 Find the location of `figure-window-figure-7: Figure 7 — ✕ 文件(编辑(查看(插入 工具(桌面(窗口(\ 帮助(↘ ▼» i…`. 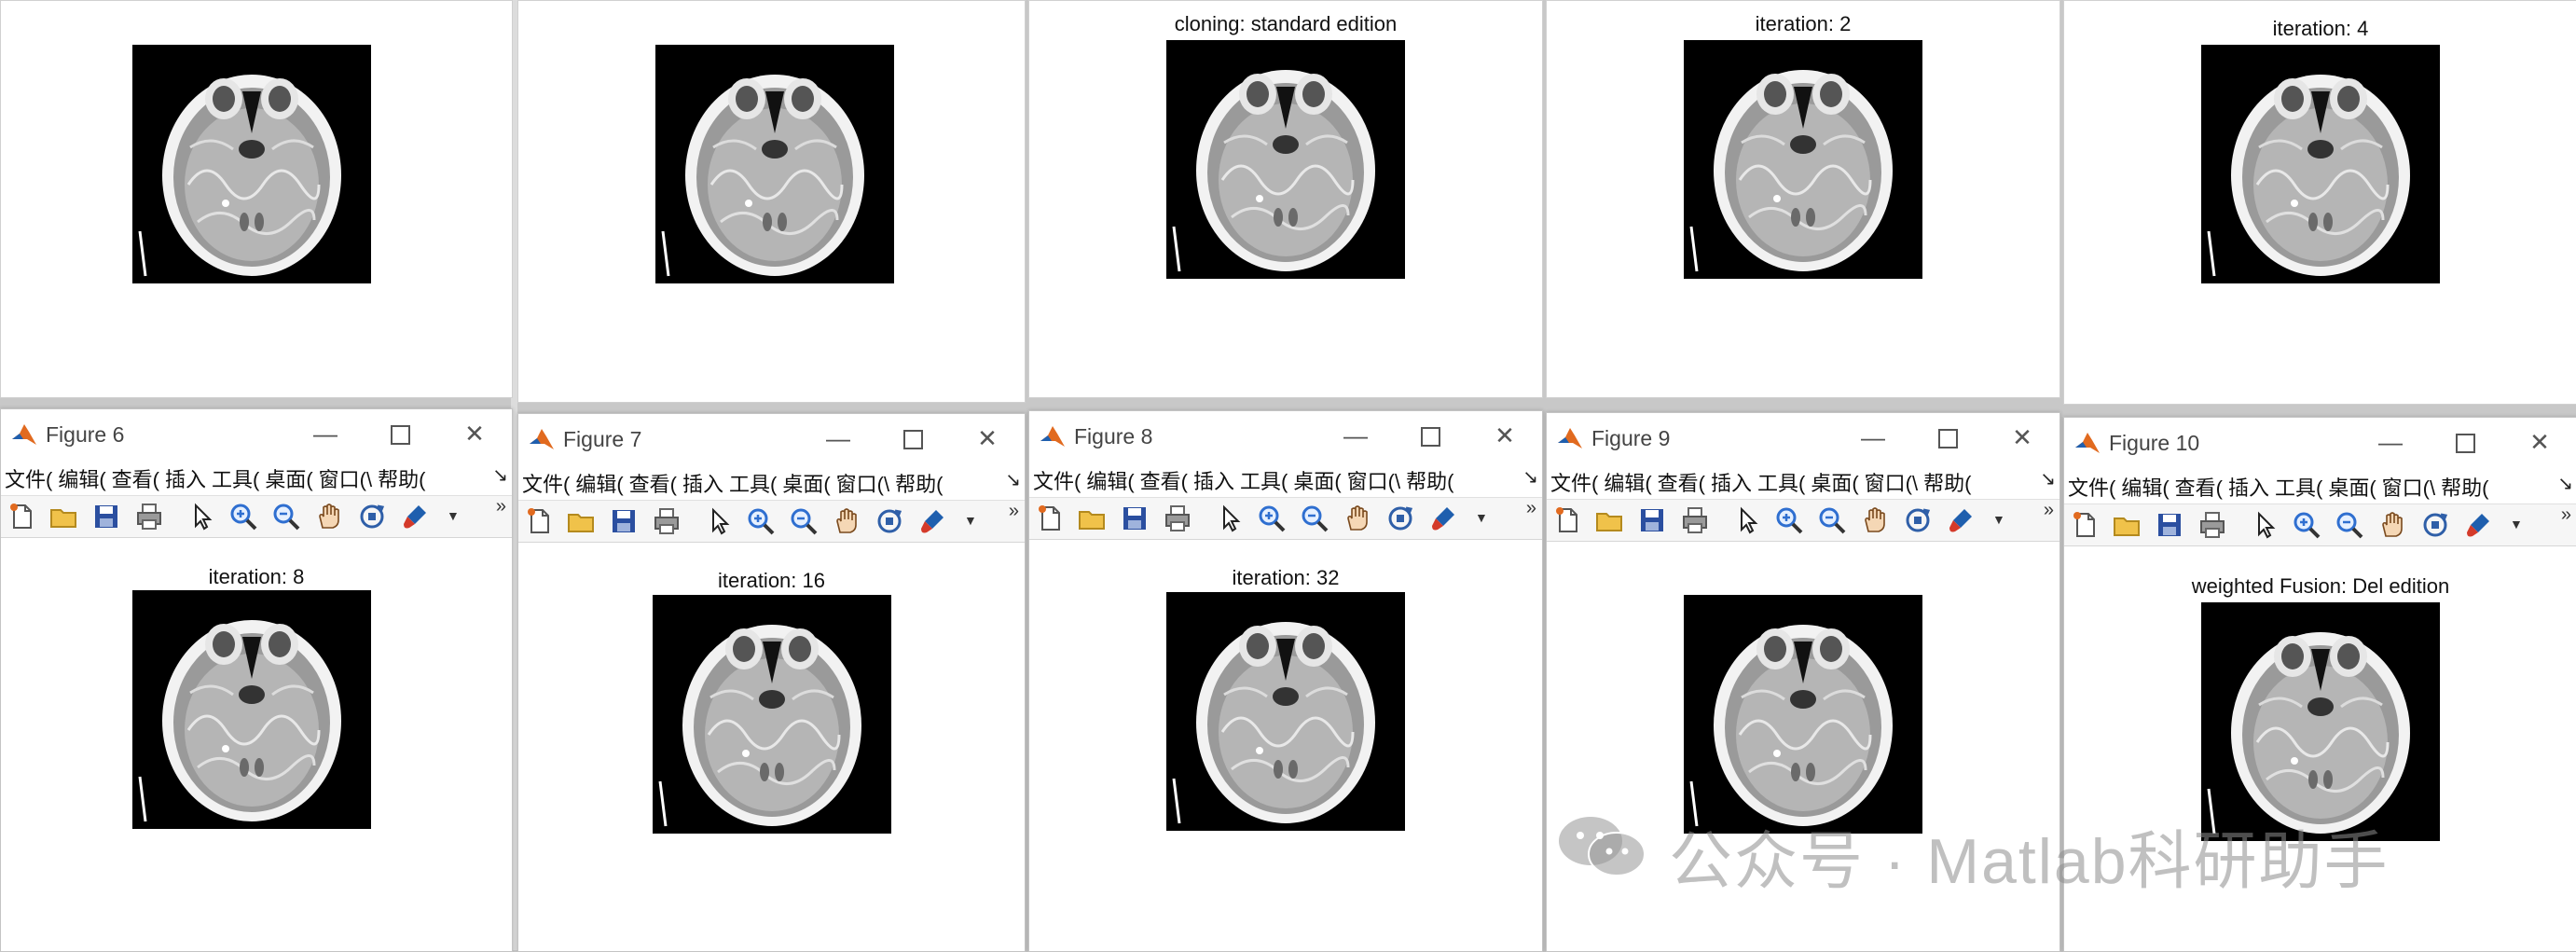

figure-window-figure-7: Figure 7 — ✕ 文件(编辑(查看(插入 工具(桌面(窗口(\ 帮助(↘ ▼» i… is located at coordinates (771, 682).